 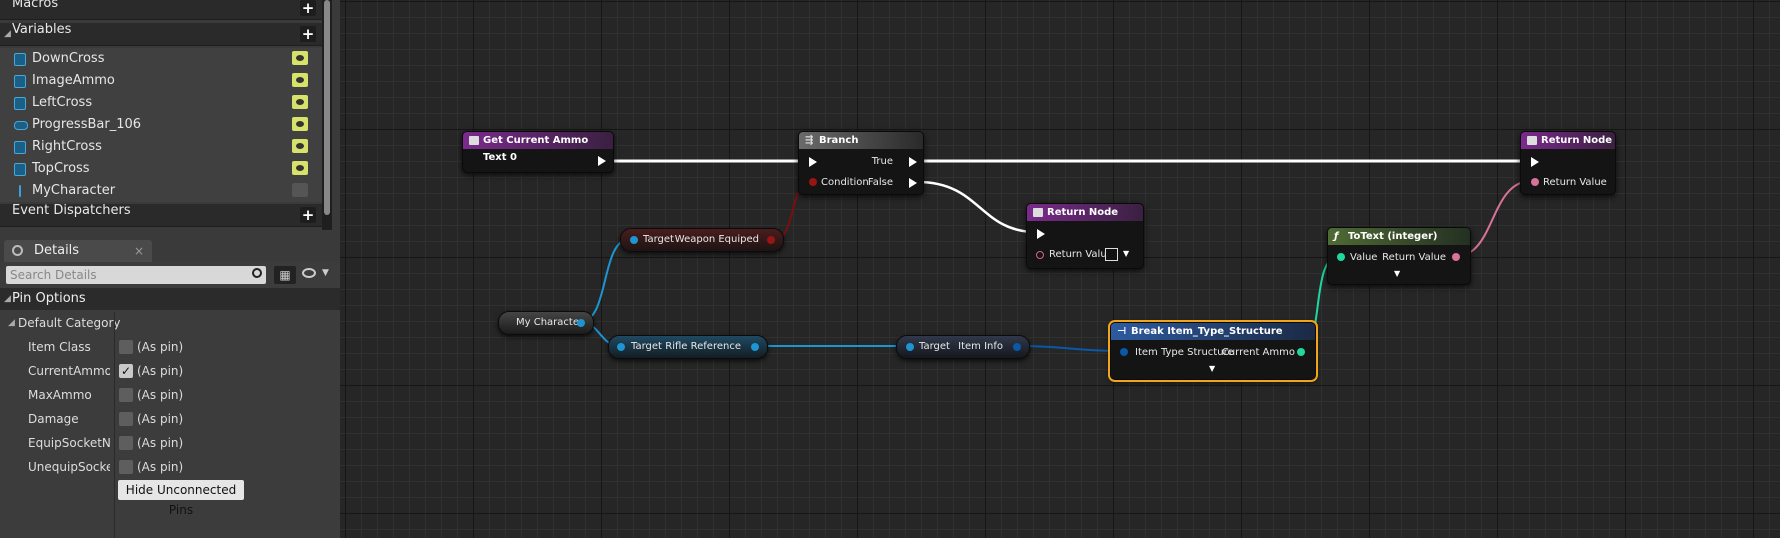 I want to click on pin-options-header: ◢ Pin Options, so click(x=170, y=299).